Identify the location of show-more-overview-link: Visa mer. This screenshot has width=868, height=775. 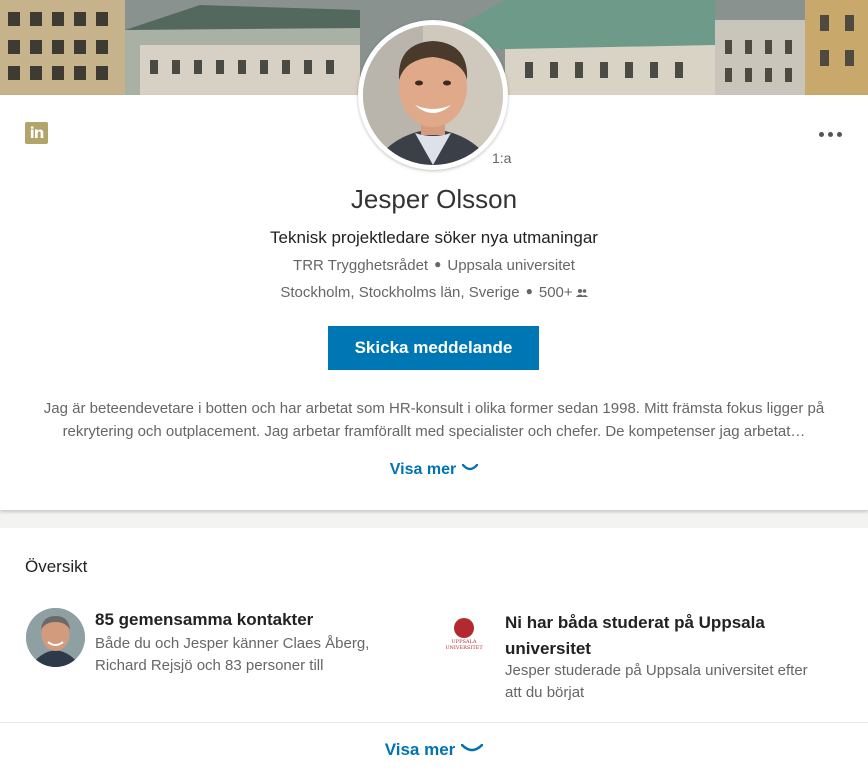
(434, 750).